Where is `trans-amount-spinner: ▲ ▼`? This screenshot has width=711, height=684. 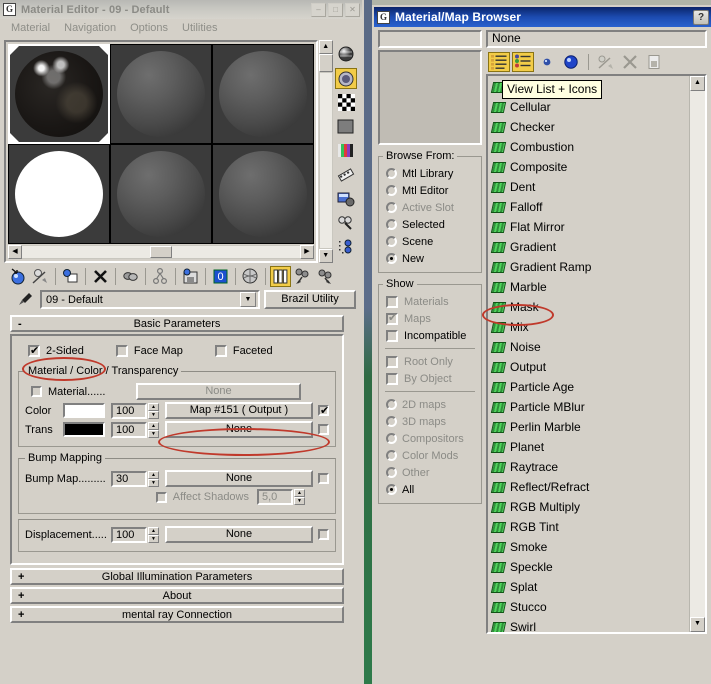 trans-amount-spinner: ▲ ▼ is located at coordinates (153, 429).